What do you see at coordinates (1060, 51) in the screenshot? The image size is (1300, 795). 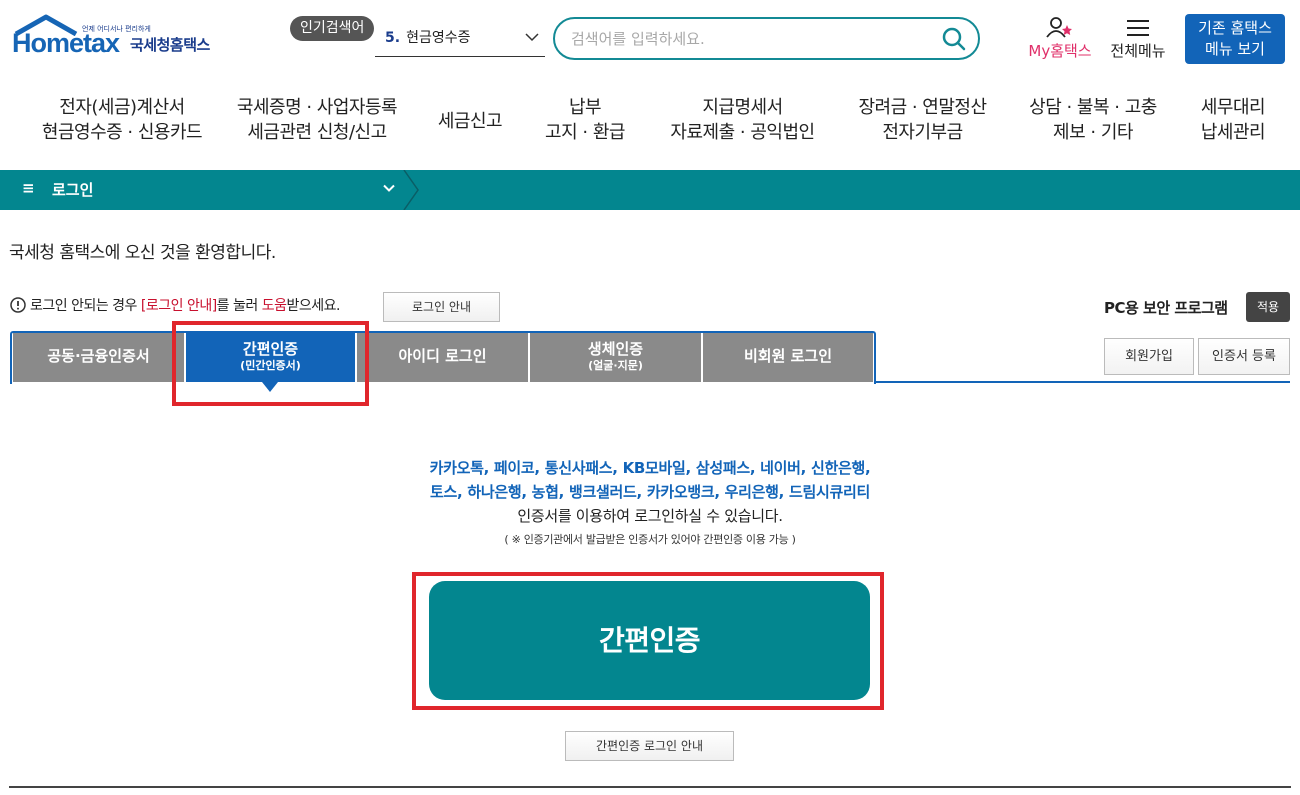 I see `my-hometax-label: My홈택스` at bounding box center [1060, 51].